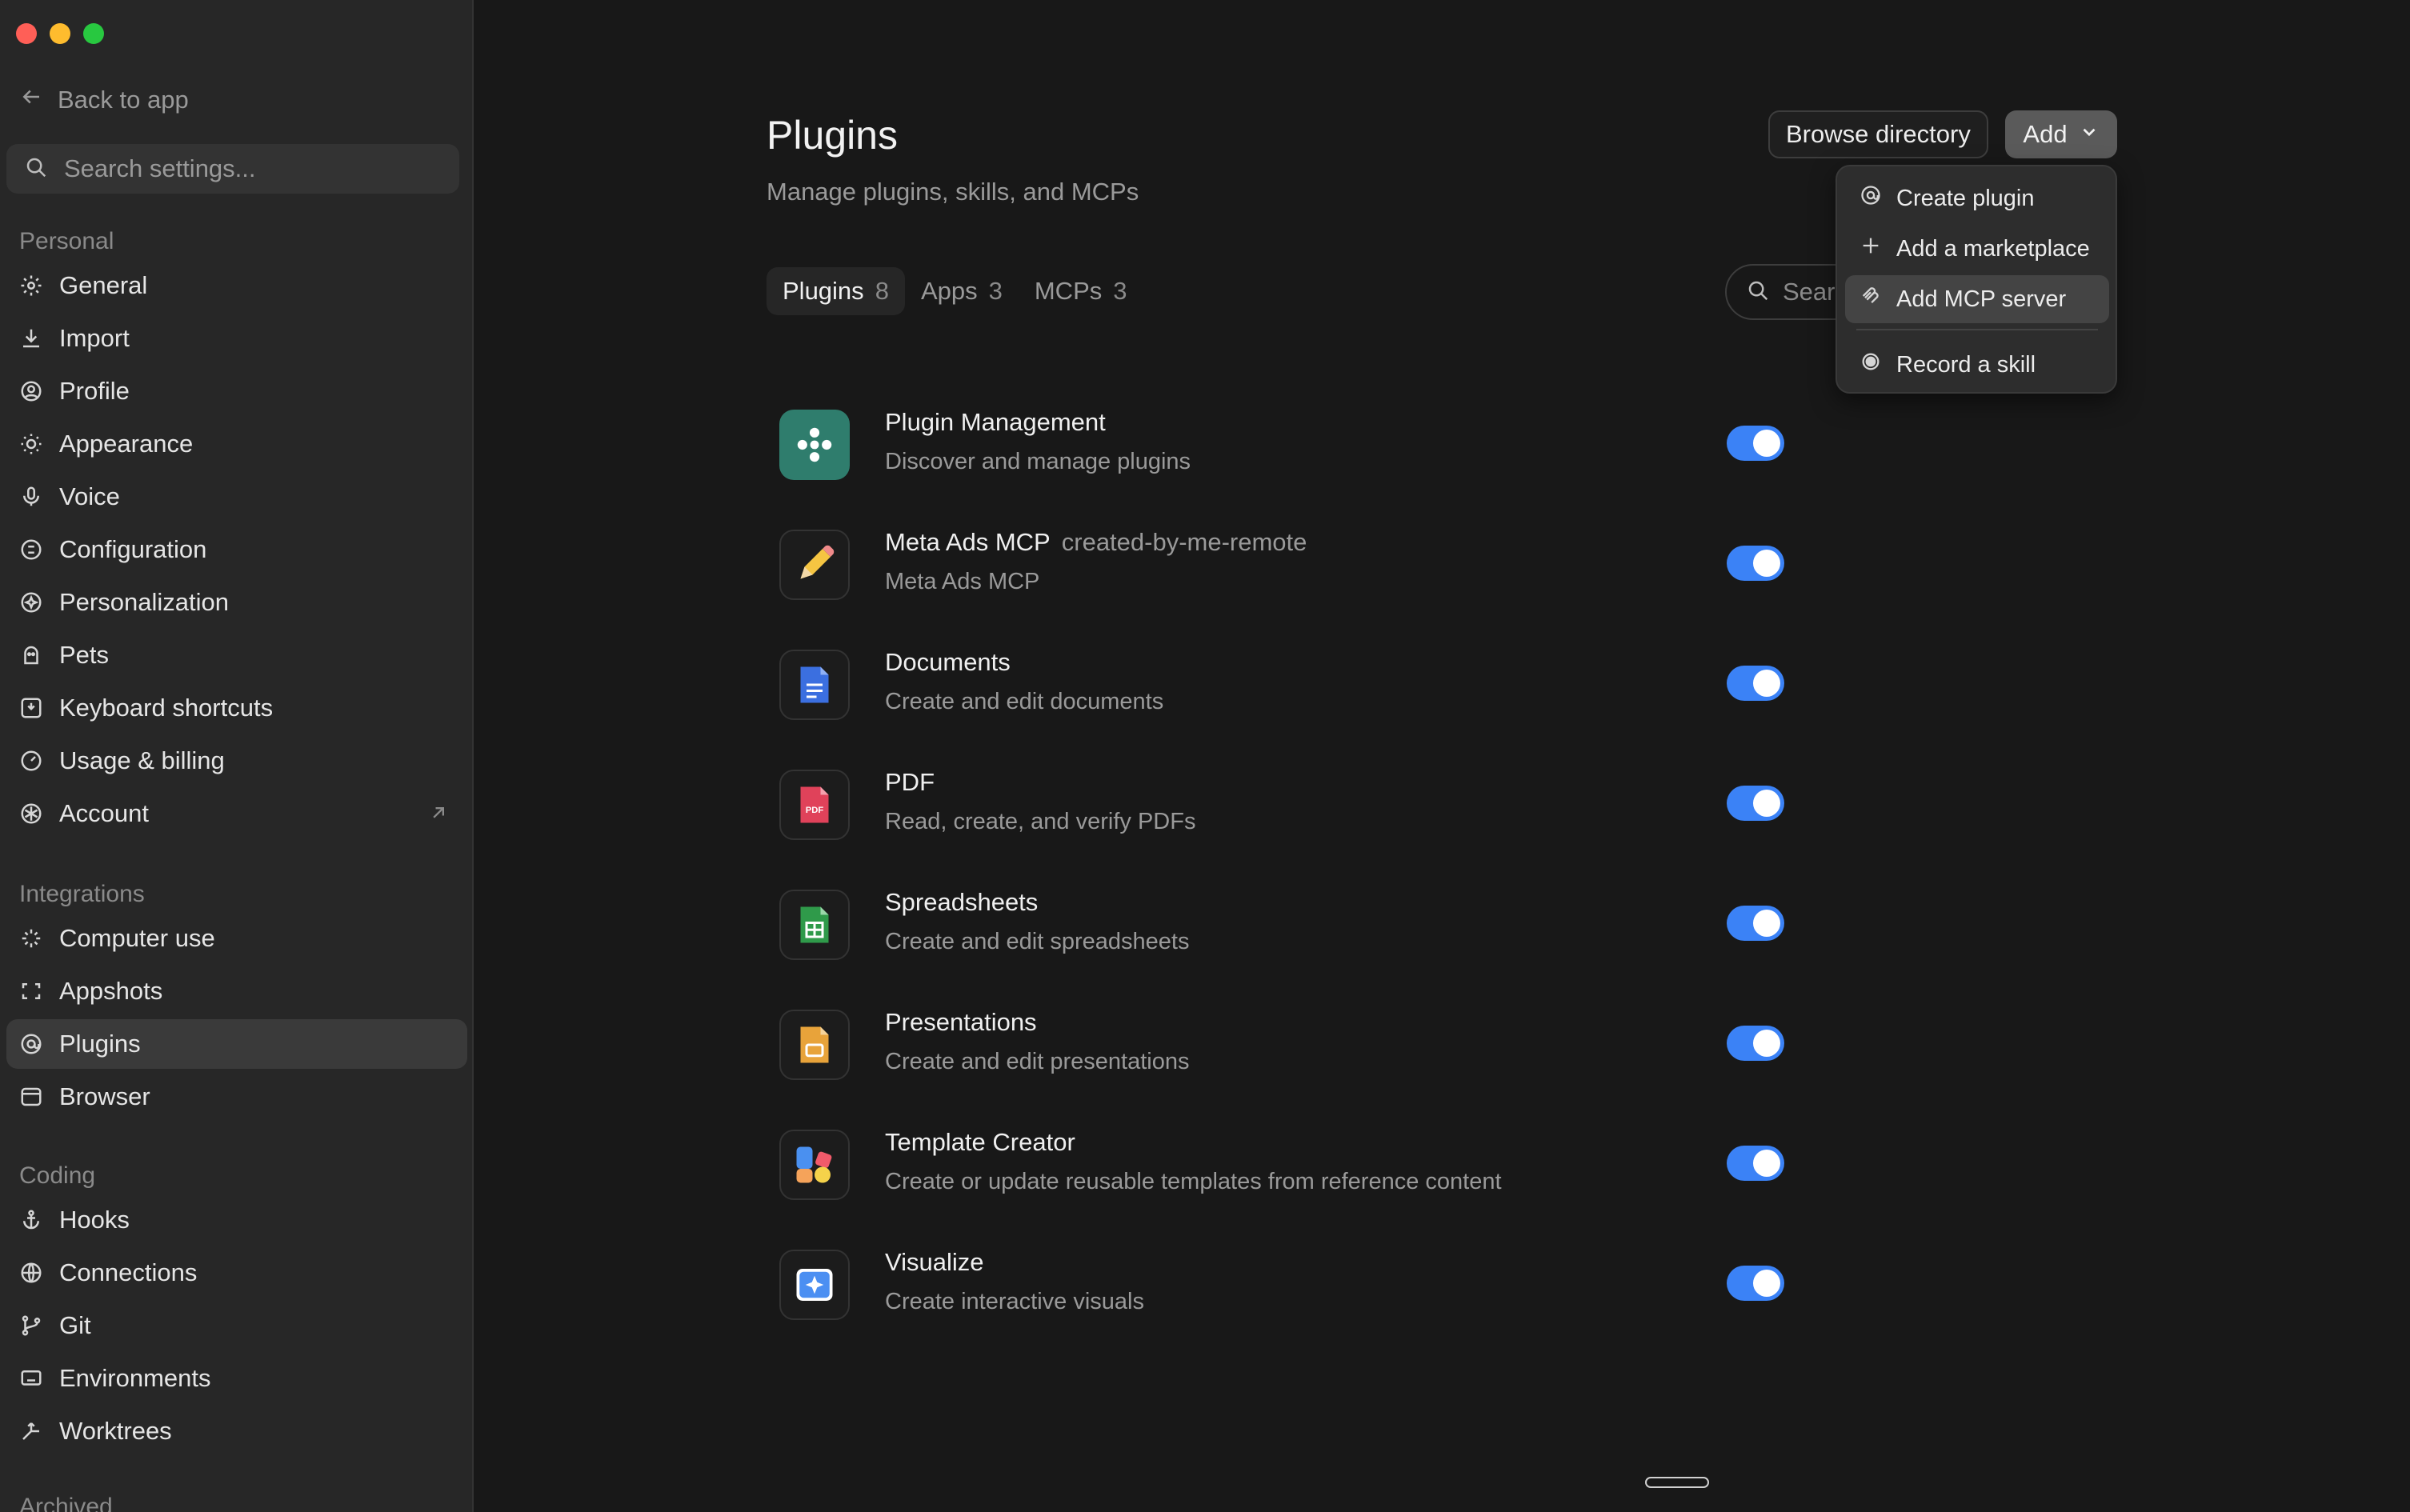 This screenshot has width=2410, height=1512. Describe the element at coordinates (1096, 542) in the screenshot. I see `plugin-name: Meta Ads MCP created-by-me-remote` at that location.